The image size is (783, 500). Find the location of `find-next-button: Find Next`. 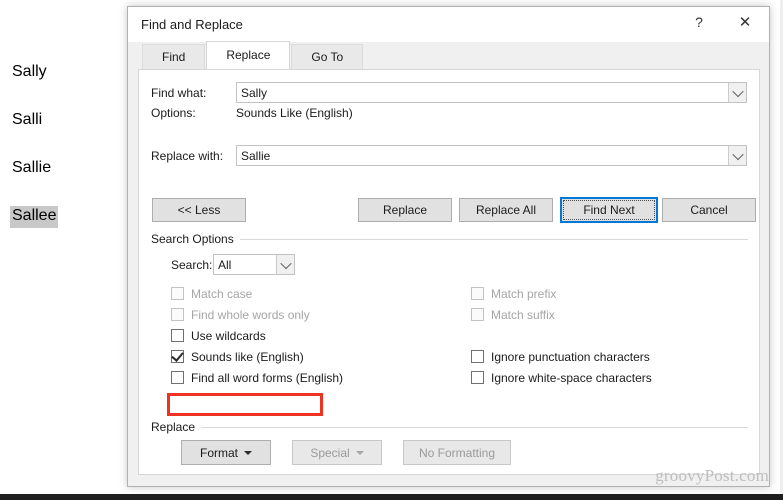

find-next-button: Find Next is located at coordinates (609, 210).